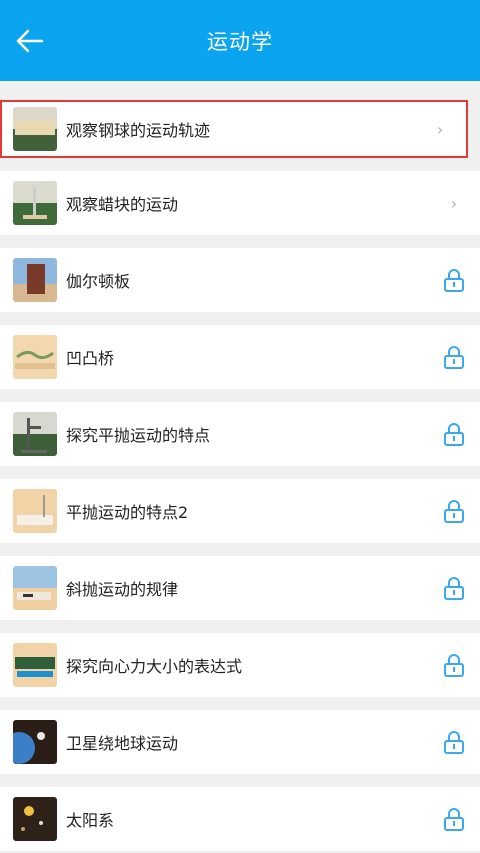  I want to click on solar-system-icon, so click(35, 819).